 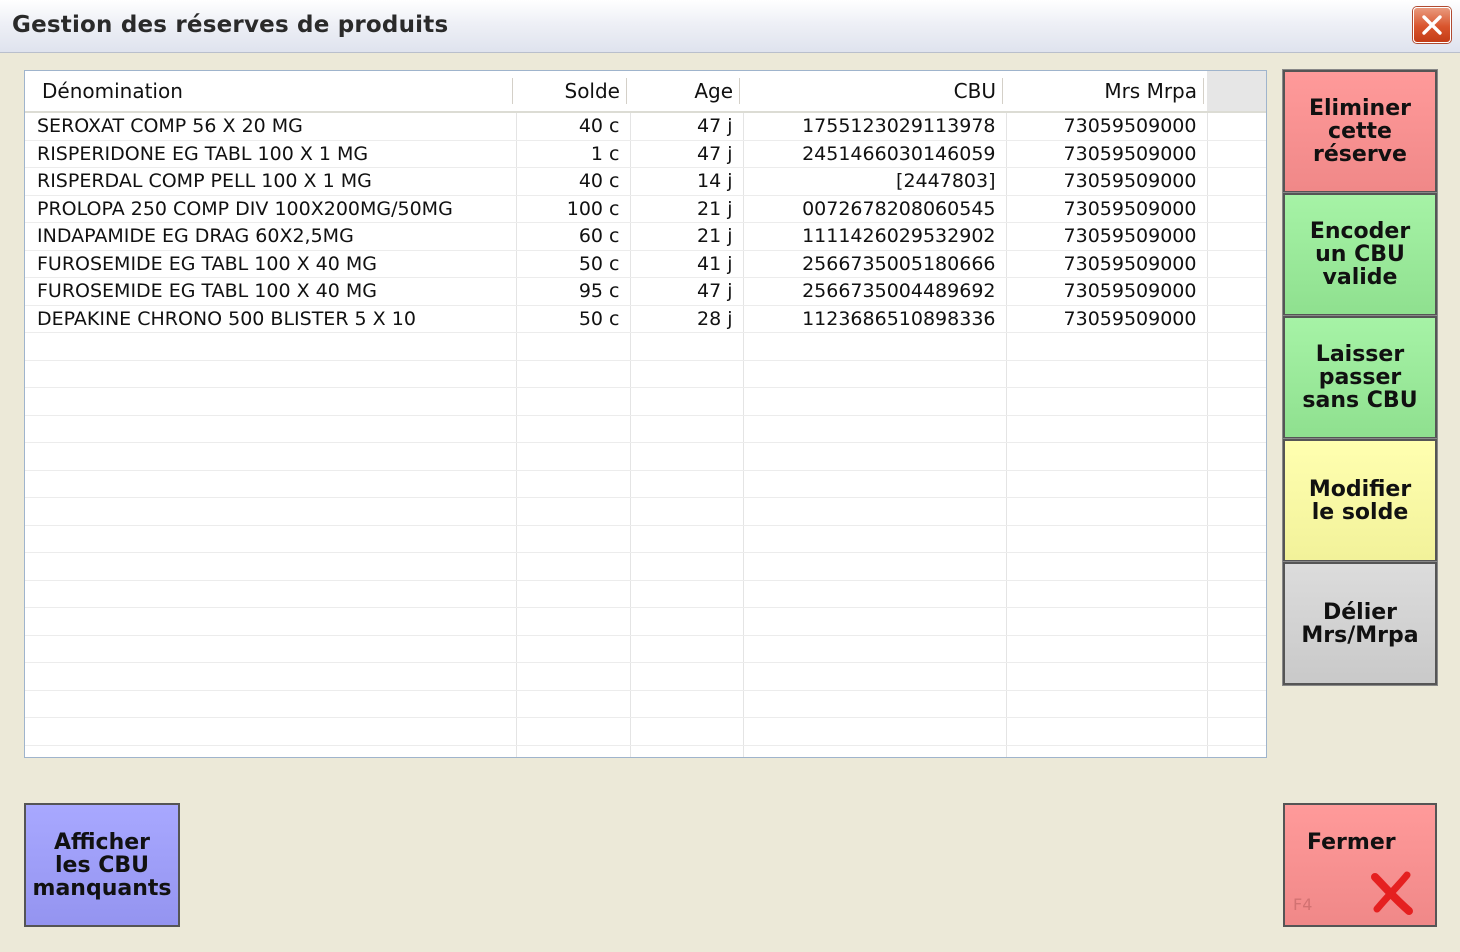 What do you see at coordinates (686, 92) in the screenshot?
I see `column-header-age: Age` at bounding box center [686, 92].